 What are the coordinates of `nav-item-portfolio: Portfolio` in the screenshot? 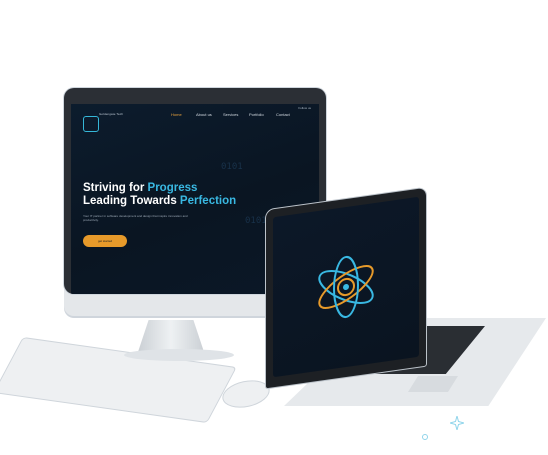 It's located at (256, 114).